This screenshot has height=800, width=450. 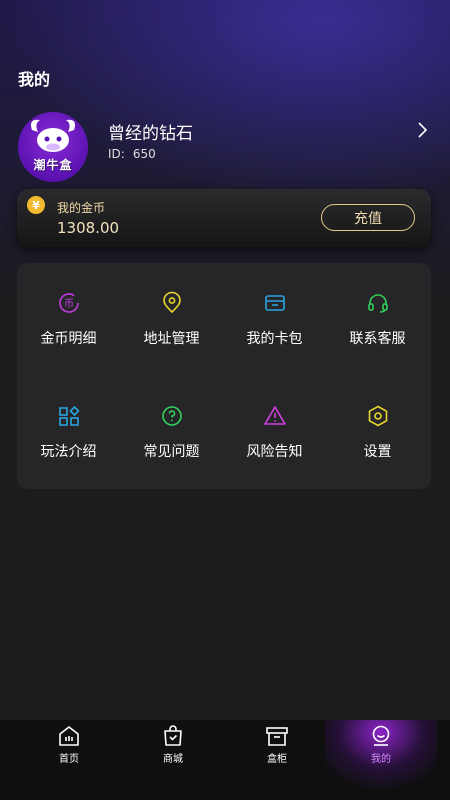 I want to click on location-pin-icon, so click(x=172, y=302).